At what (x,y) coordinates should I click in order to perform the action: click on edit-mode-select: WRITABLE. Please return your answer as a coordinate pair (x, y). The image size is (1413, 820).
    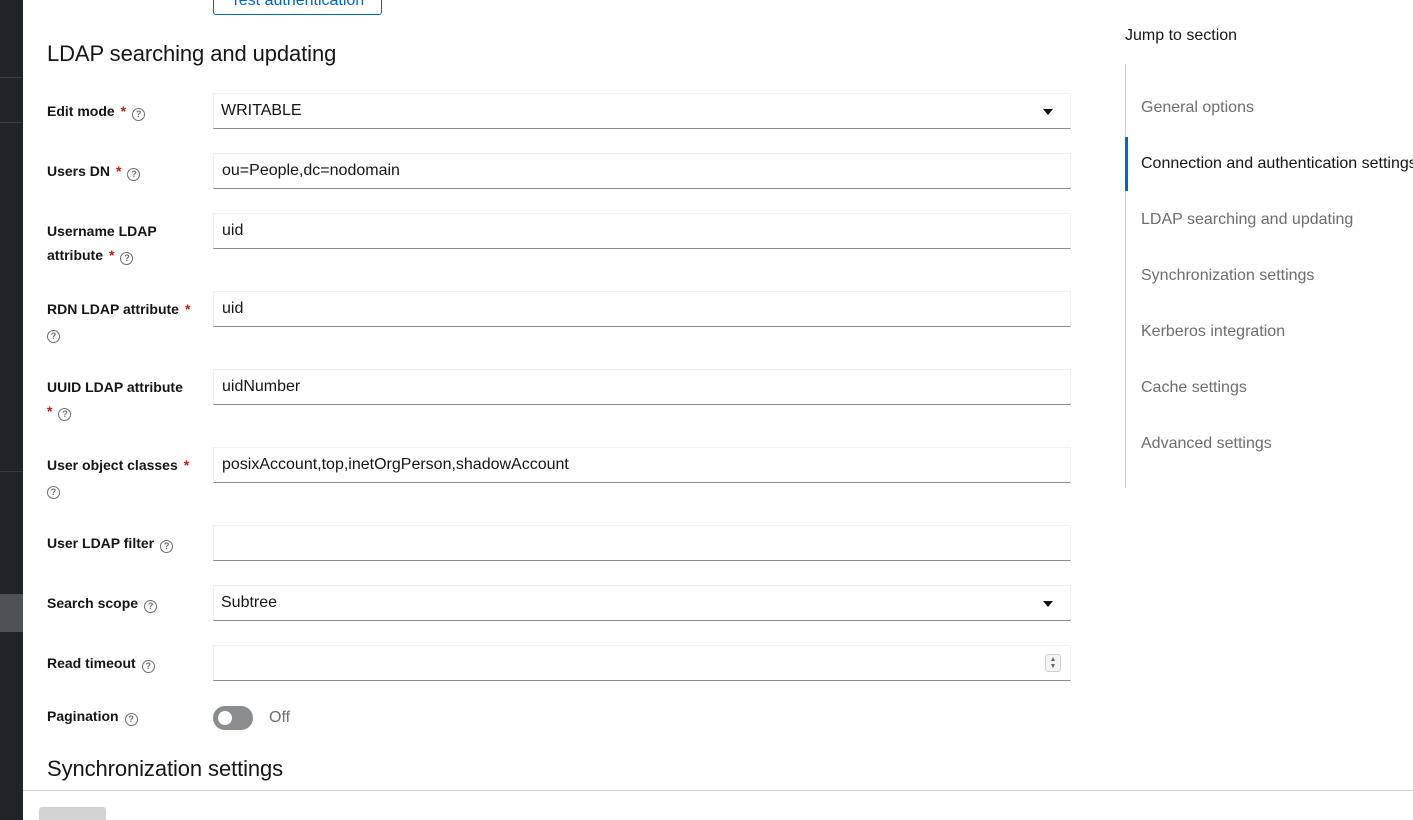
    Looking at the image, I should click on (642, 111).